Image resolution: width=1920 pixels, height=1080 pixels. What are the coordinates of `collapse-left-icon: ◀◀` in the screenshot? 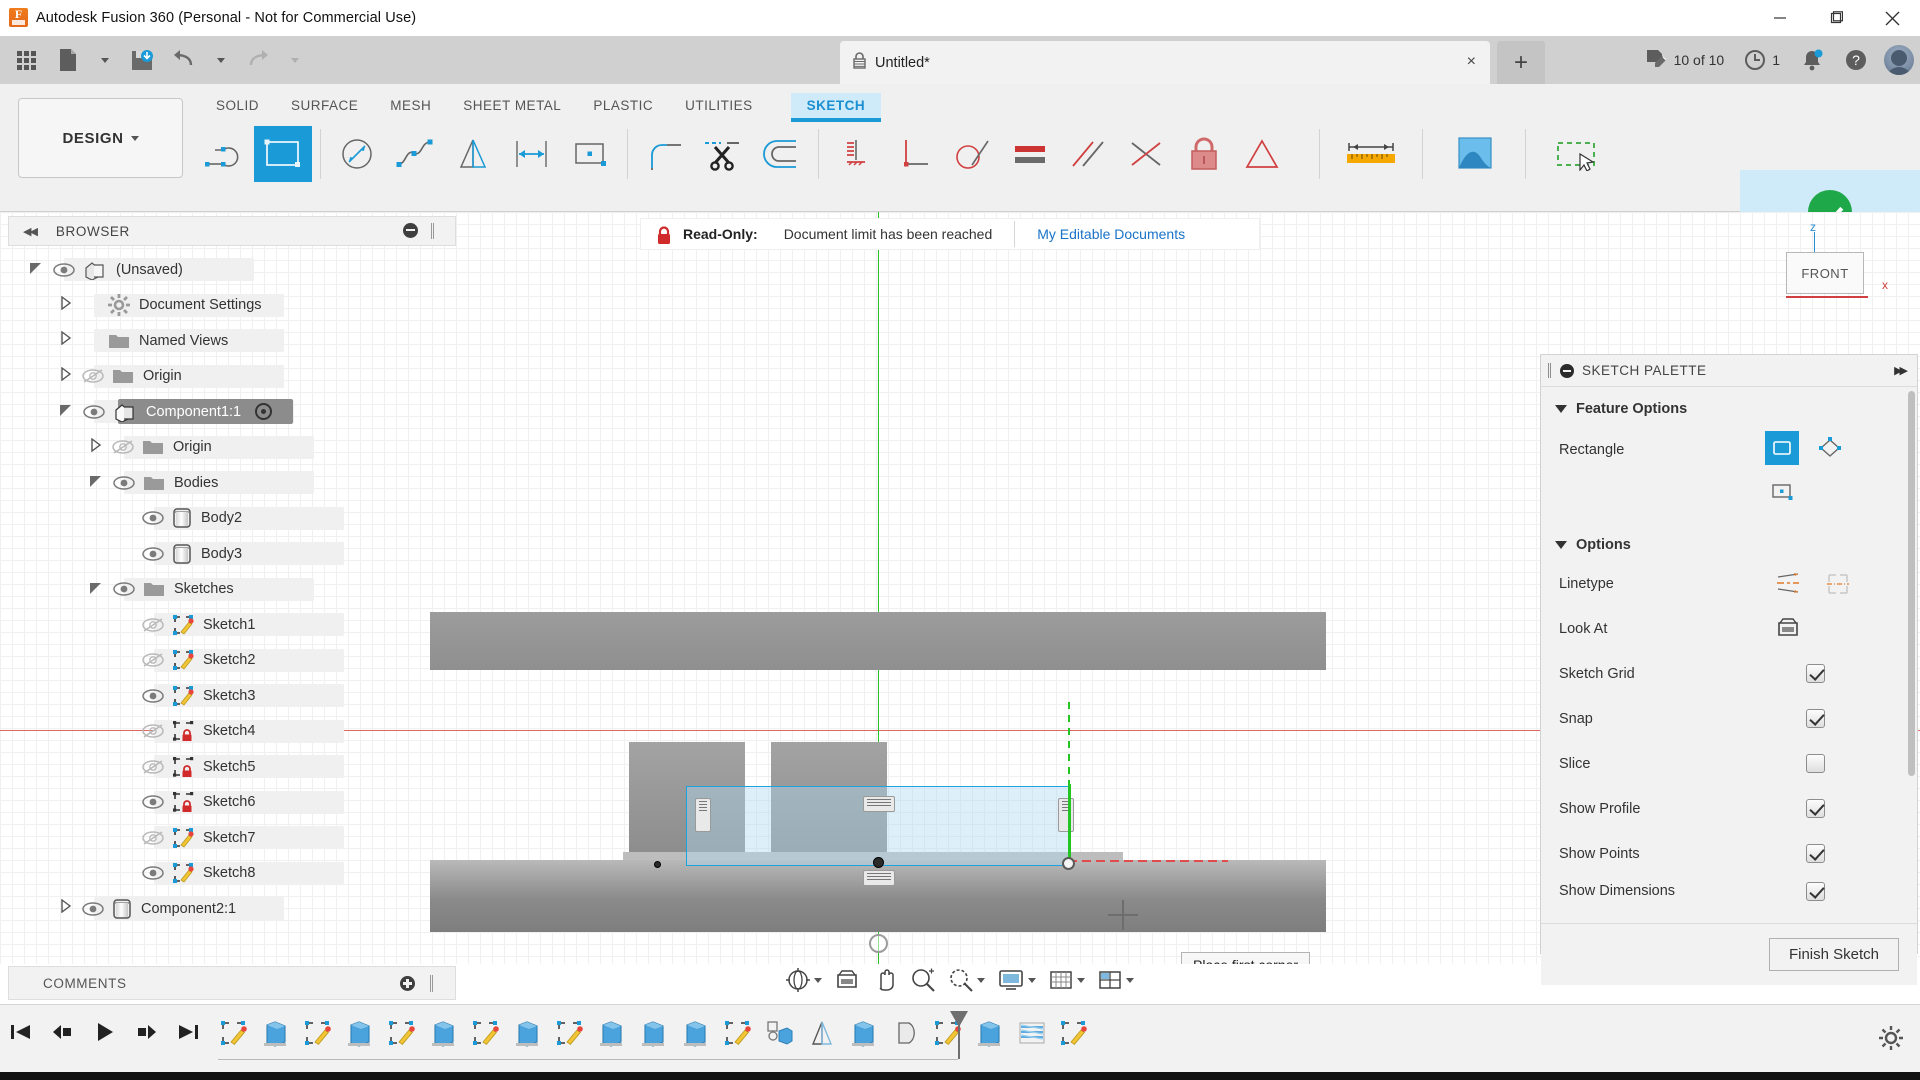 It's located at (30, 231).